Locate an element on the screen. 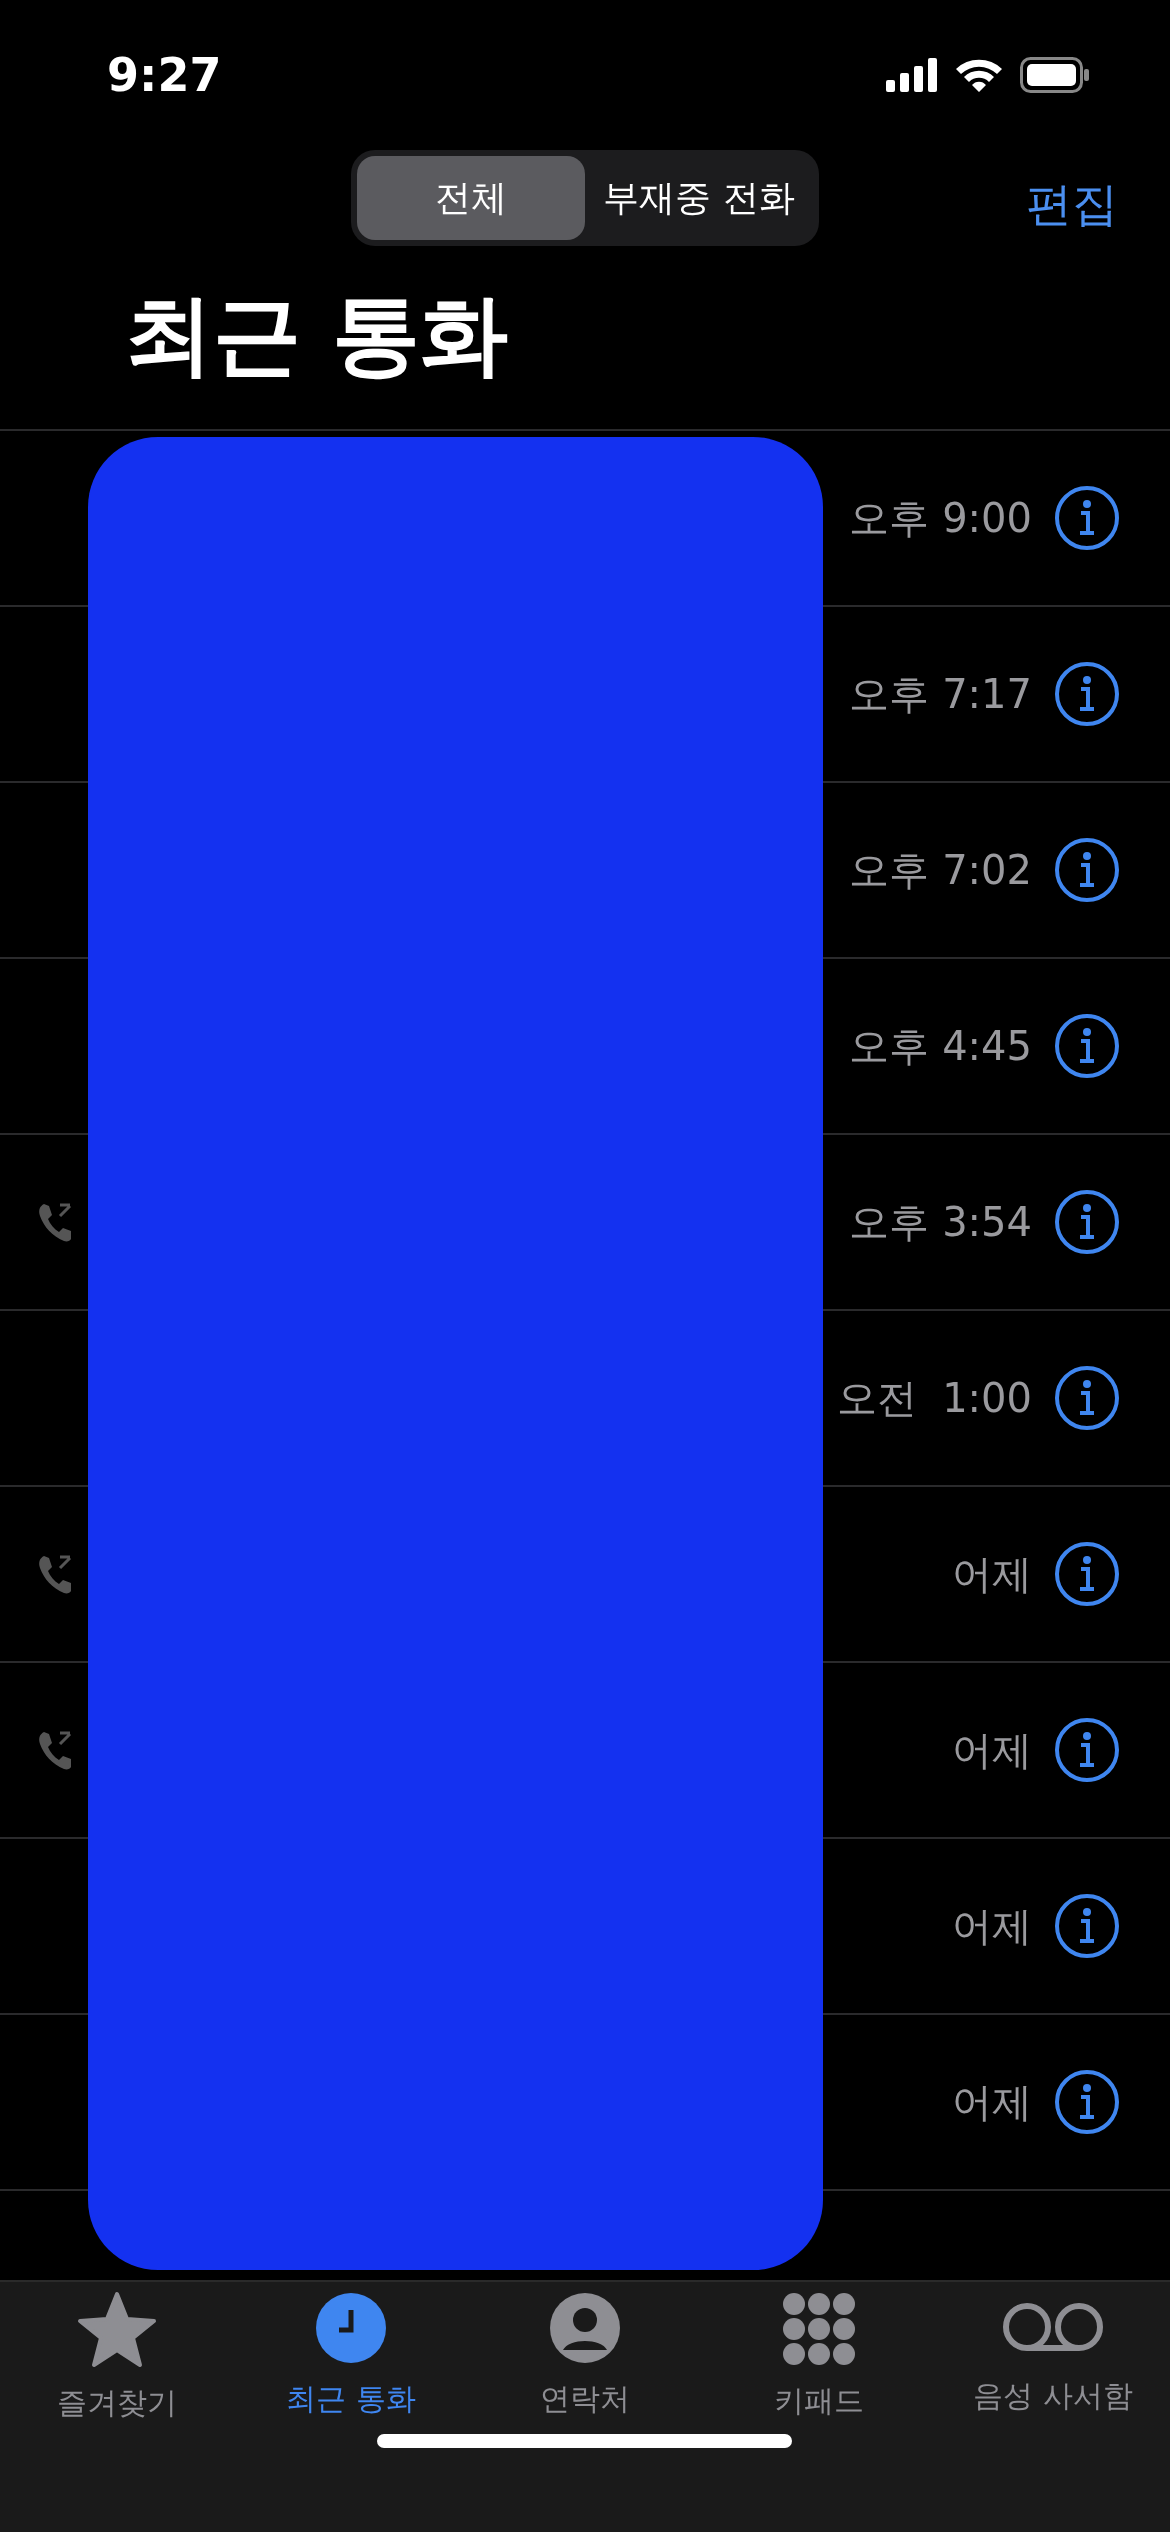 This screenshot has width=1170, height=2532. call-time: 오후 7:02 is located at coordinates (940, 870).